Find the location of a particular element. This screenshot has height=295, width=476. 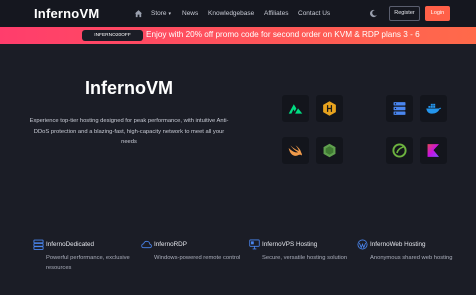

tech-tile-kotlin is located at coordinates (433, 150).